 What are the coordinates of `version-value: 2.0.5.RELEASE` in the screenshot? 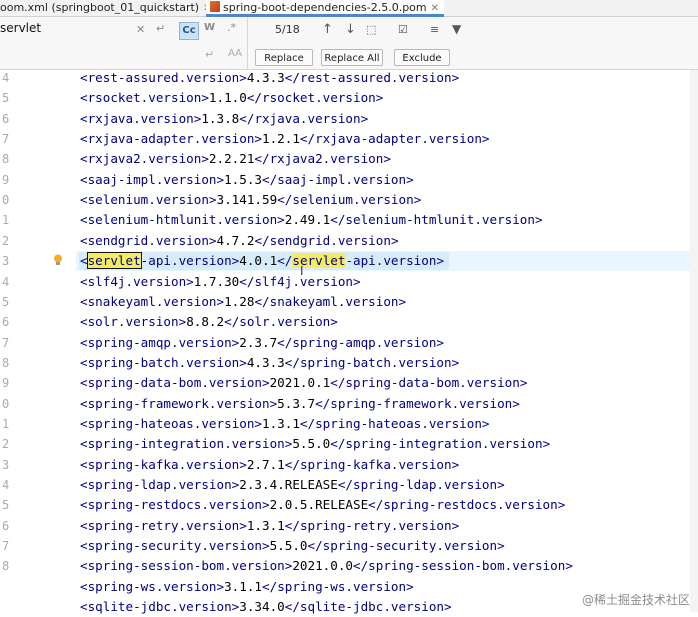 It's located at (319, 505).